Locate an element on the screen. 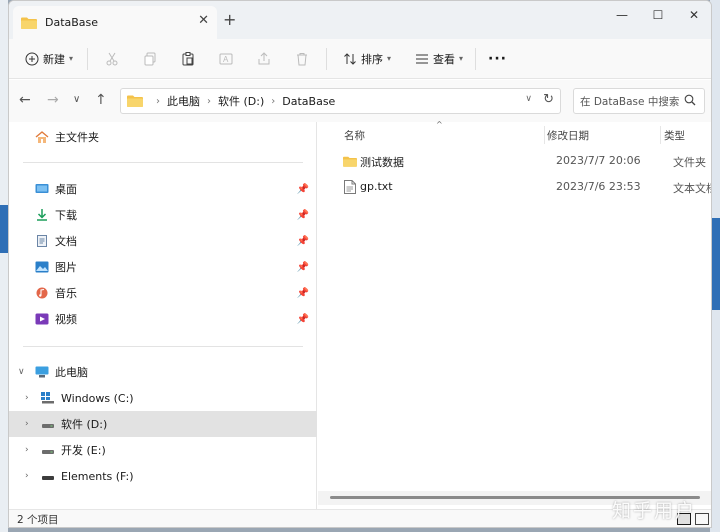  column-header-name: 名称 is located at coordinates (354, 135).